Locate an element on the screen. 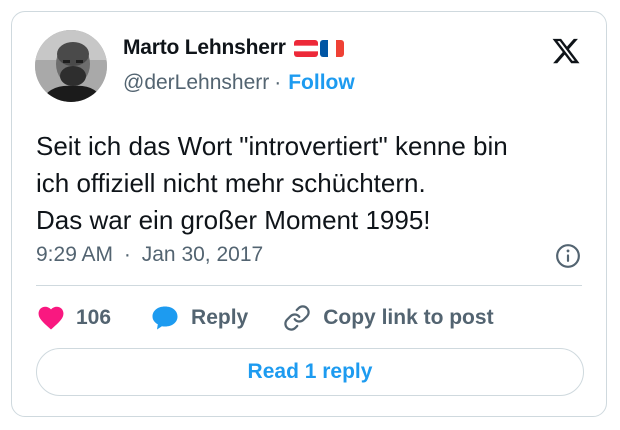 The width and height of the screenshot is (620, 430). author-name-row: Marto Lehnsherr is located at coordinates (233, 48).